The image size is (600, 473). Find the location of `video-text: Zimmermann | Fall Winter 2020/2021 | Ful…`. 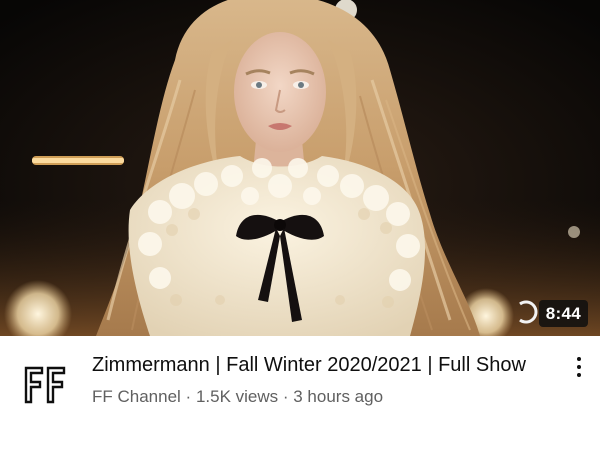

video-text: Zimmermann | Fall Winter 2020/2021 | Ful… is located at coordinates (317, 380).